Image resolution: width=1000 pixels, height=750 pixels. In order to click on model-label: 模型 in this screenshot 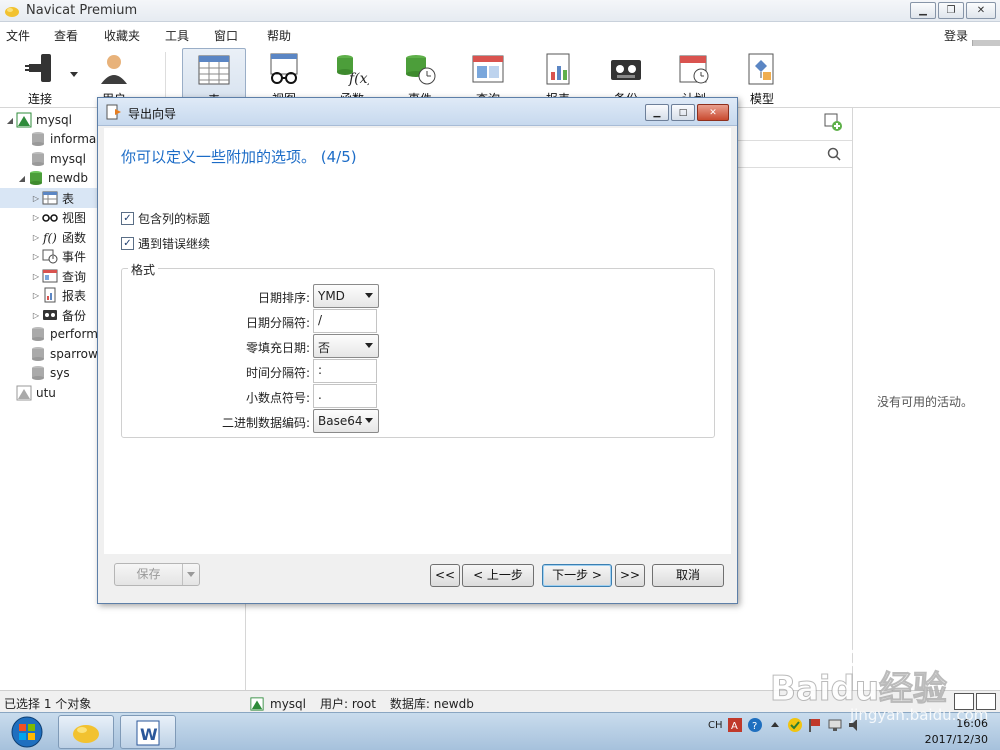, I will do `click(761, 99)`.